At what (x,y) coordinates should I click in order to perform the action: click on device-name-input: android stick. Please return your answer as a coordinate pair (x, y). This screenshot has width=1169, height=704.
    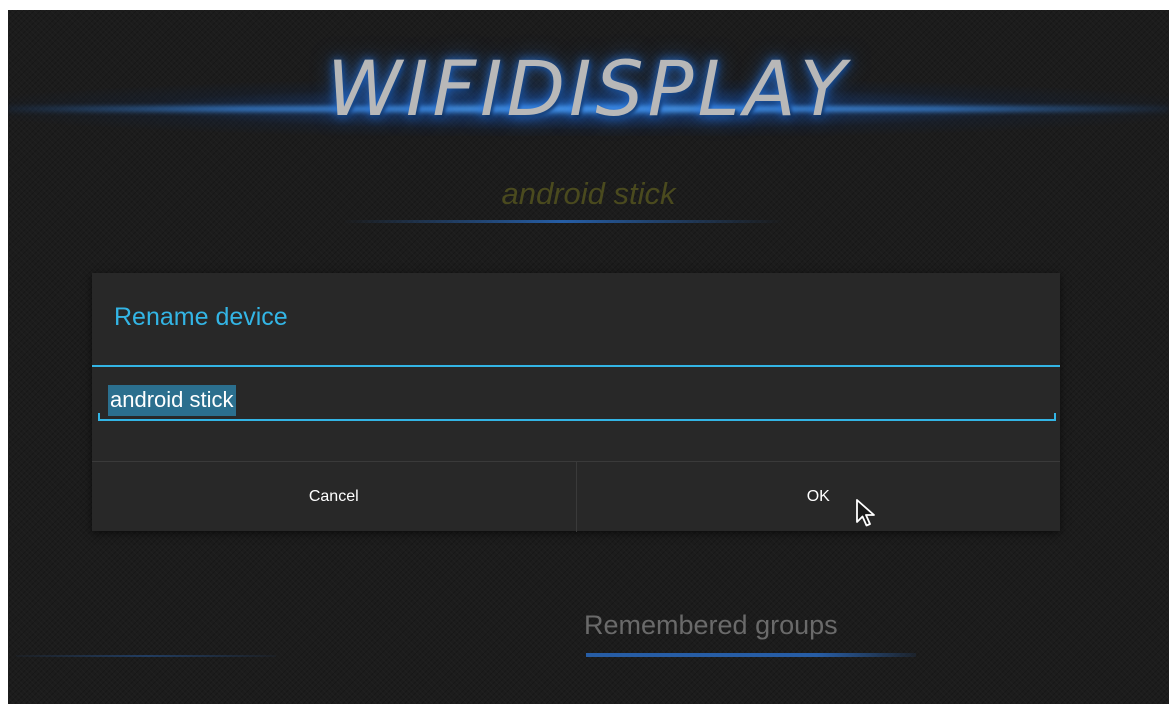
    Looking at the image, I should click on (577, 401).